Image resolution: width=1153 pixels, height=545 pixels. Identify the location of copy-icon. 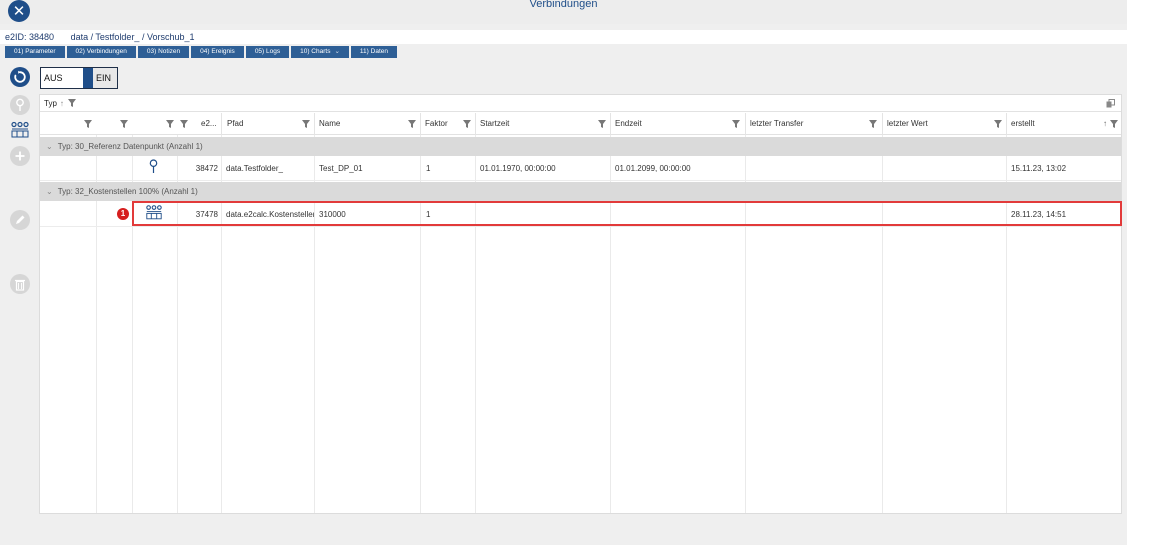
(1110, 103).